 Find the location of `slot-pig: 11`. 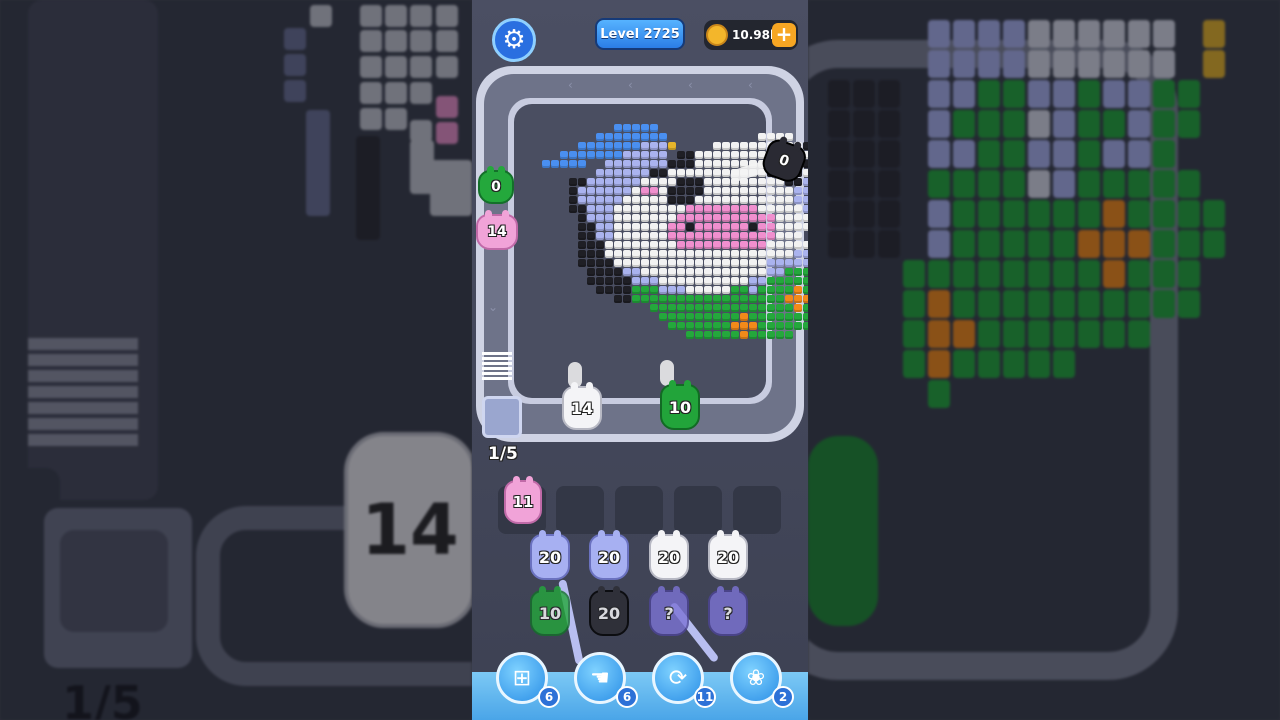

slot-pig: 11 is located at coordinates (523, 500).